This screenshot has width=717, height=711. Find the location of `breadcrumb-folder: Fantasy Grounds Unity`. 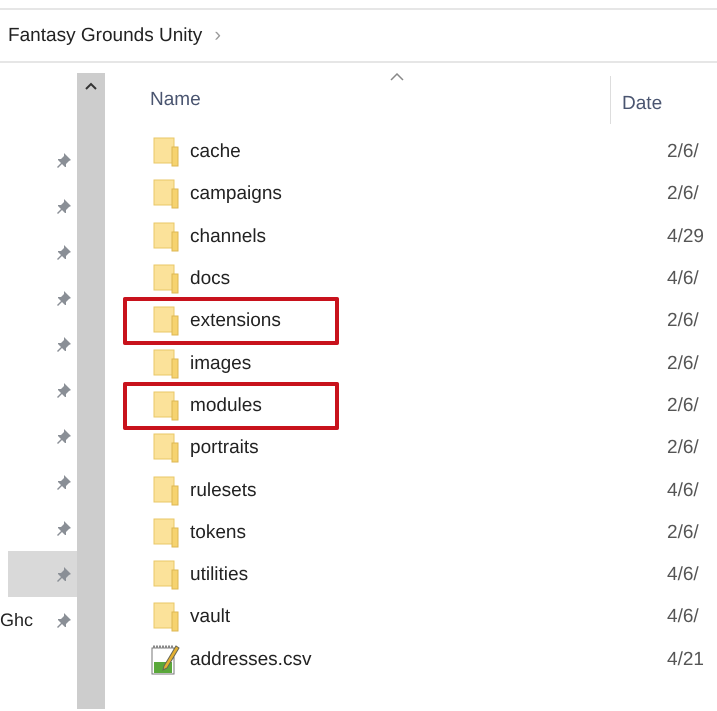

breadcrumb-folder: Fantasy Grounds Unity is located at coordinates (105, 35).